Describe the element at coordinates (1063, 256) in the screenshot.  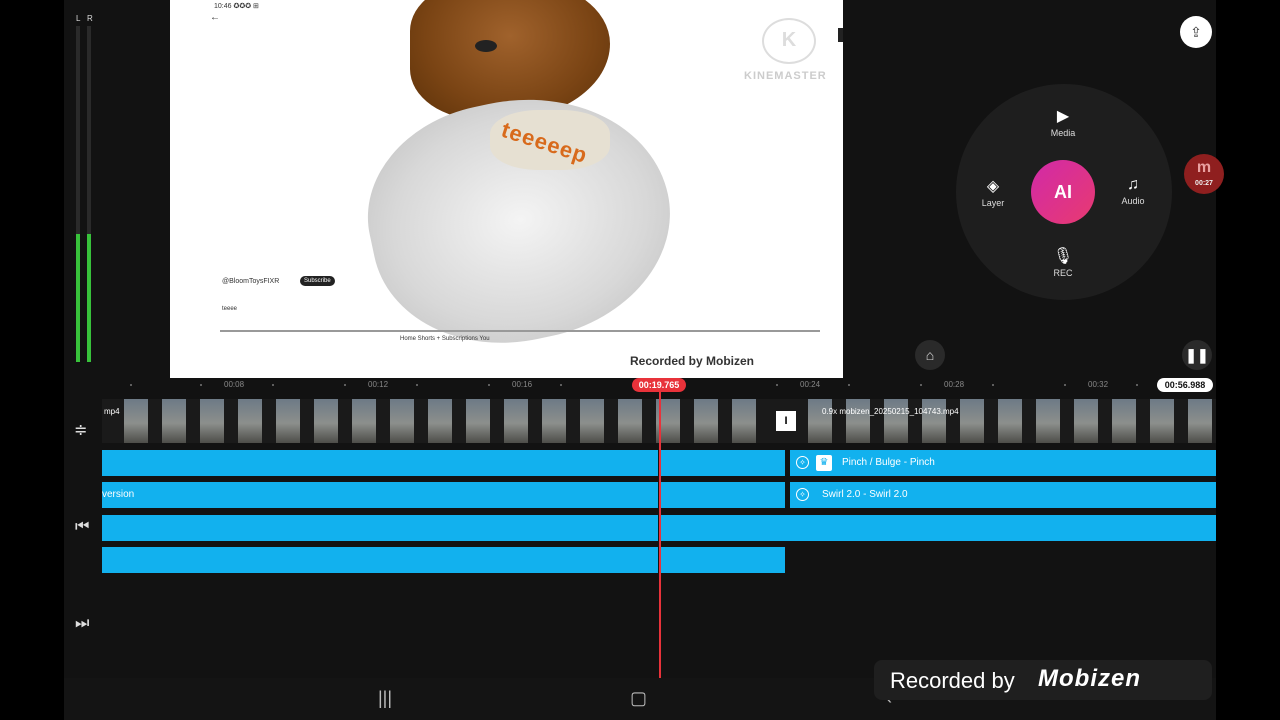
I see `microphone-icon: 🎙` at that location.